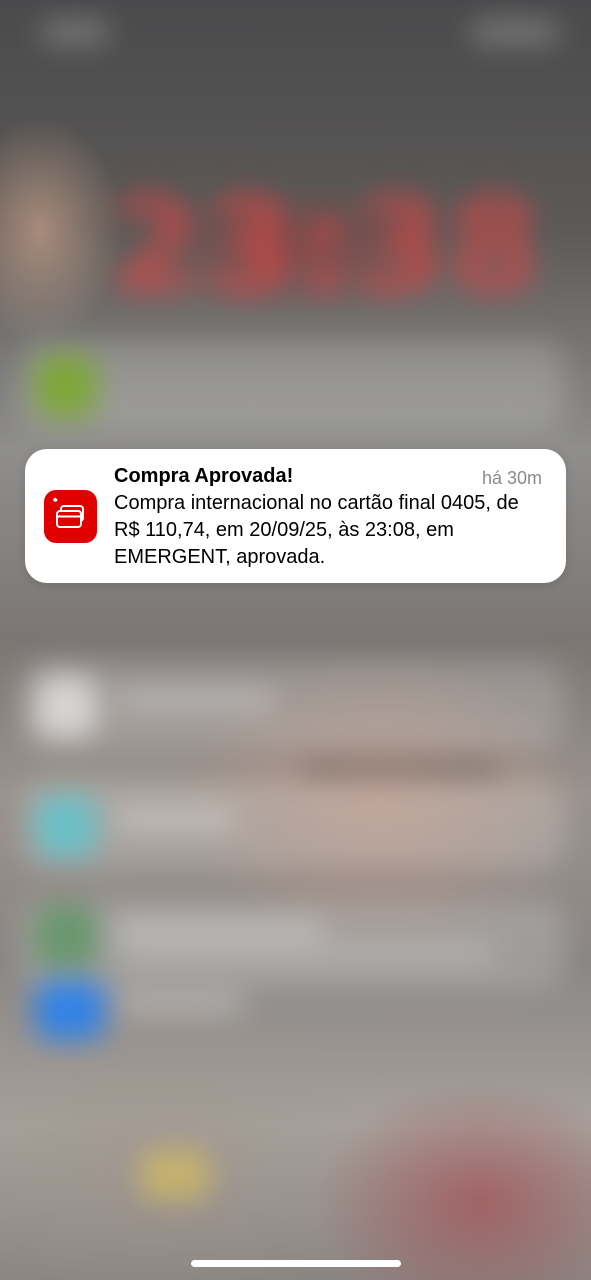 The image size is (591, 1280). Describe the element at coordinates (515, 32) in the screenshot. I see `status-bar-right` at that location.